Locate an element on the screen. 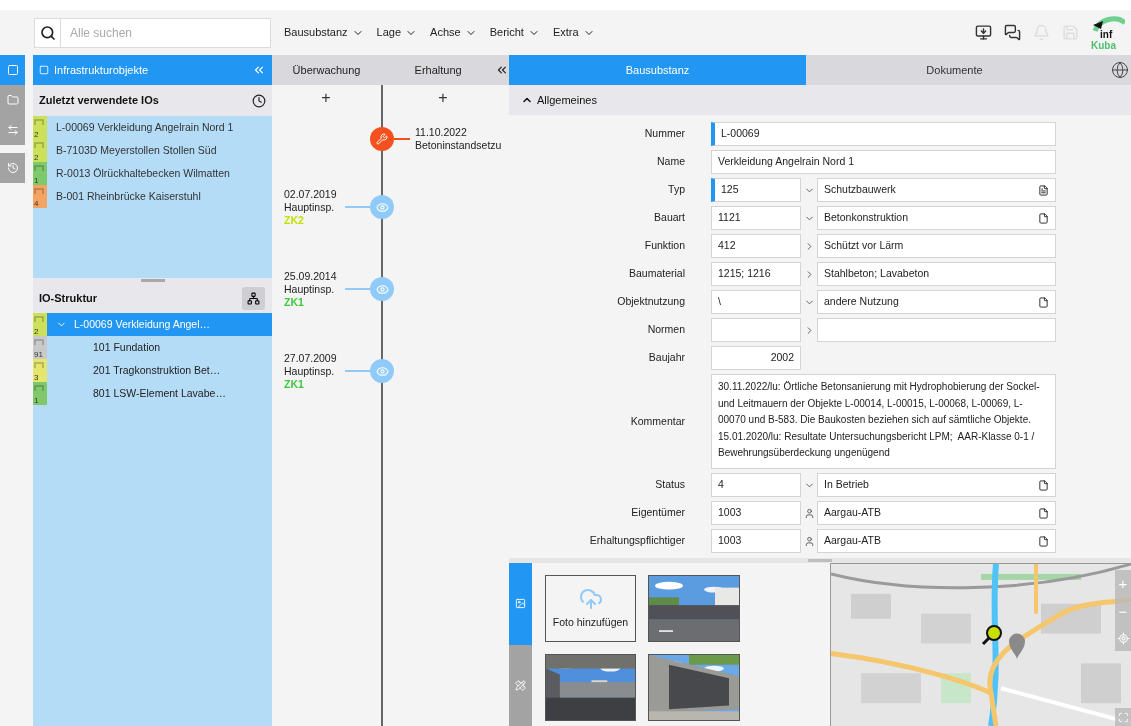  tab: Dokumente is located at coordinates (954, 70).